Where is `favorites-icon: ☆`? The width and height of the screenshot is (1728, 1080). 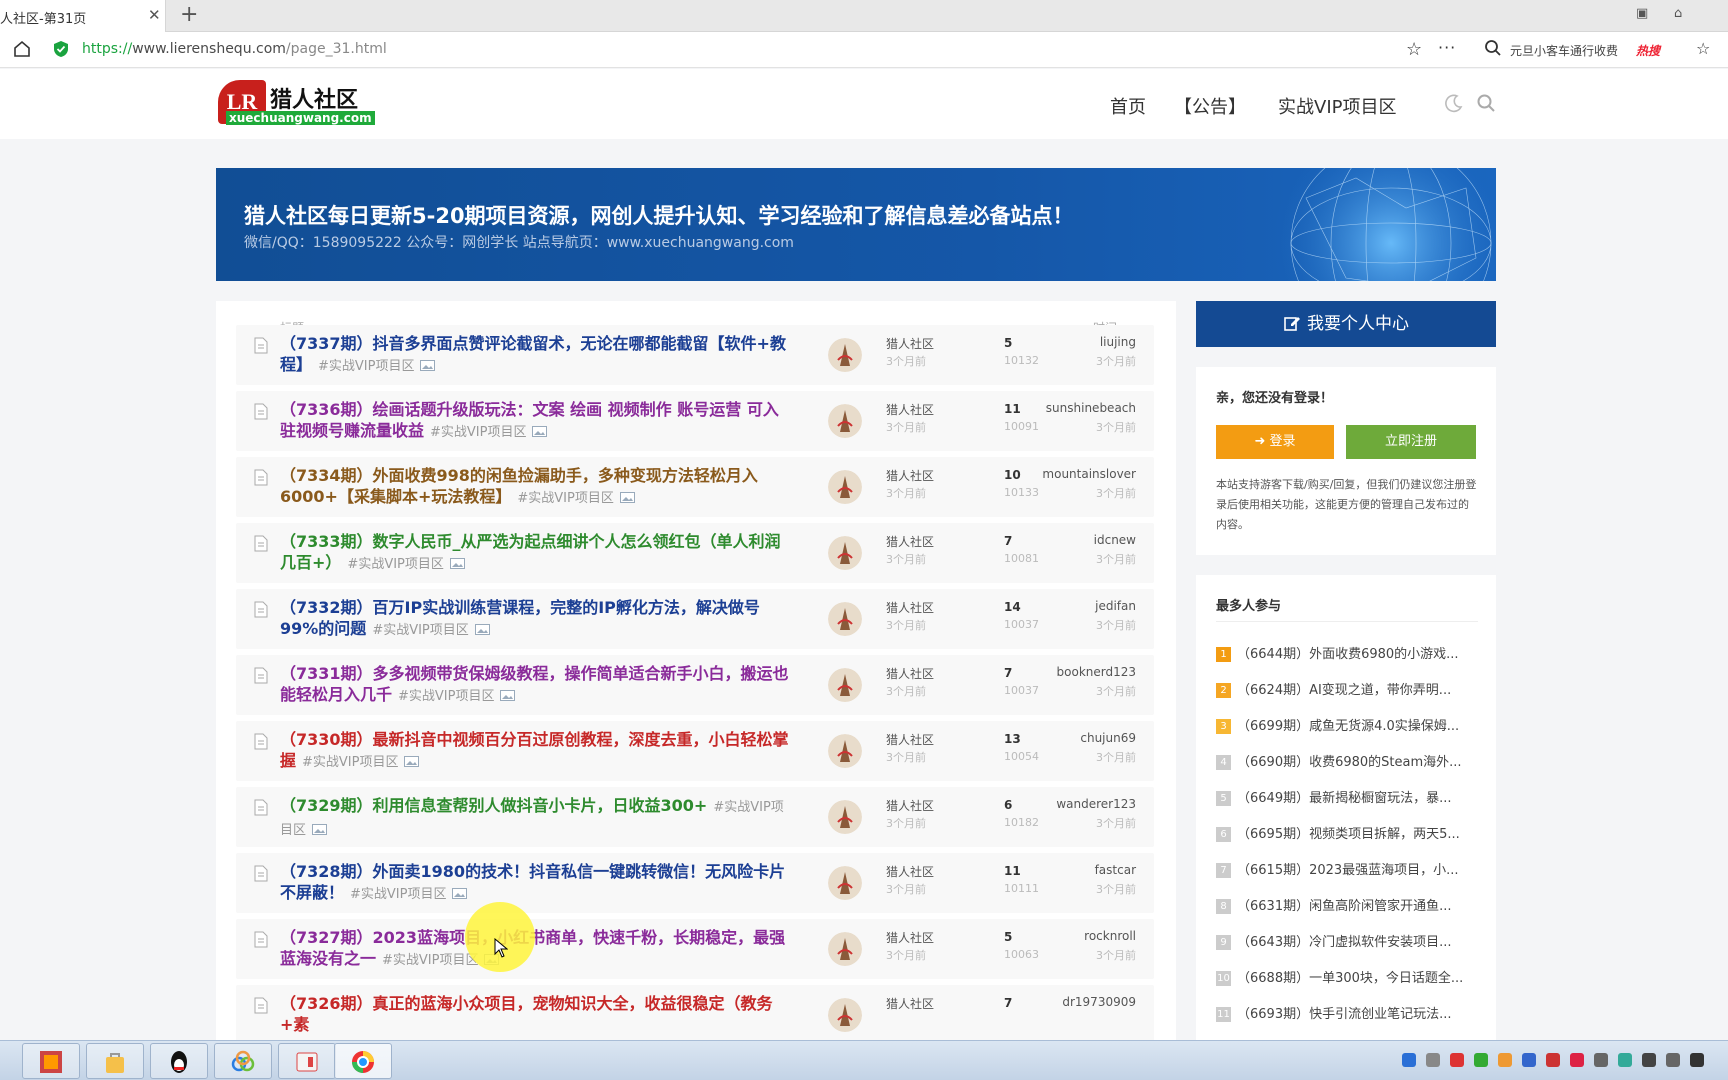 favorites-icon: ☆ is located at coordinates (1703, 48).